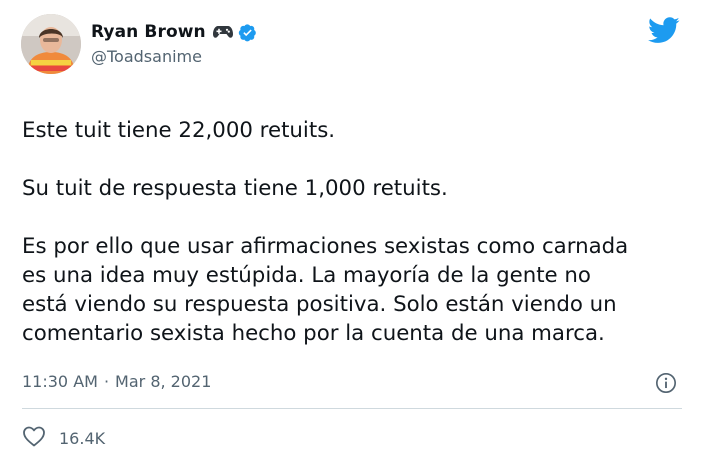 Image resolution: width=701 pixels, height=463 pixels. What do you see at coordinates (247, 32) in the screenshot?
I see `verified-badge-icon` at bounding box center [247, 32].